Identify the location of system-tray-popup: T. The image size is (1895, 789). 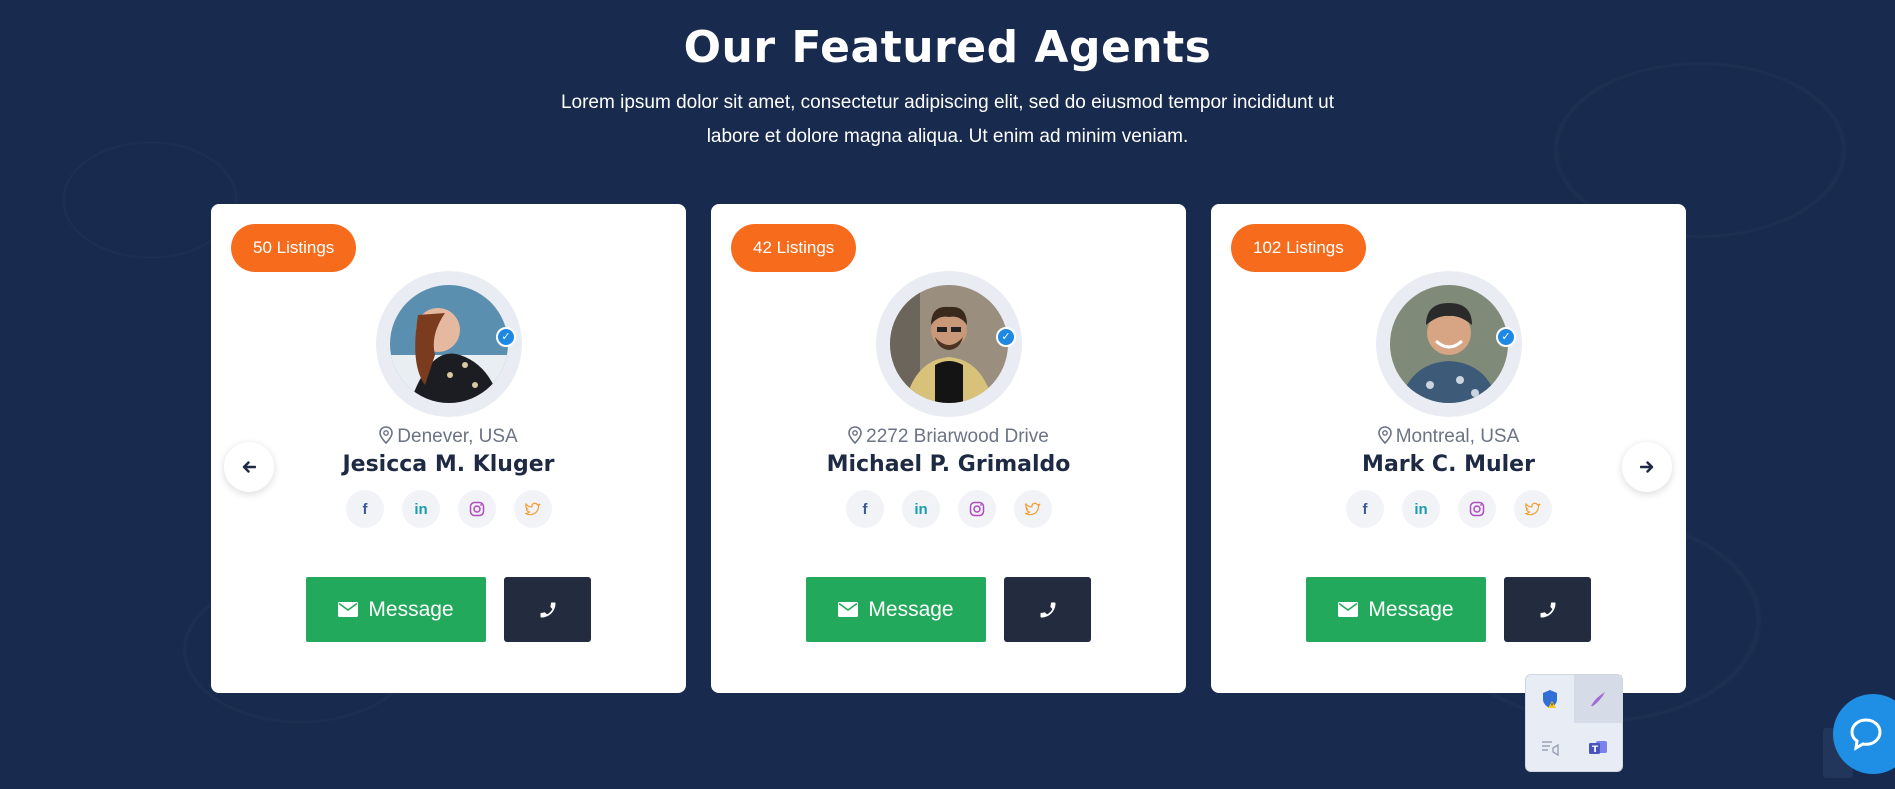
(1574, 723).